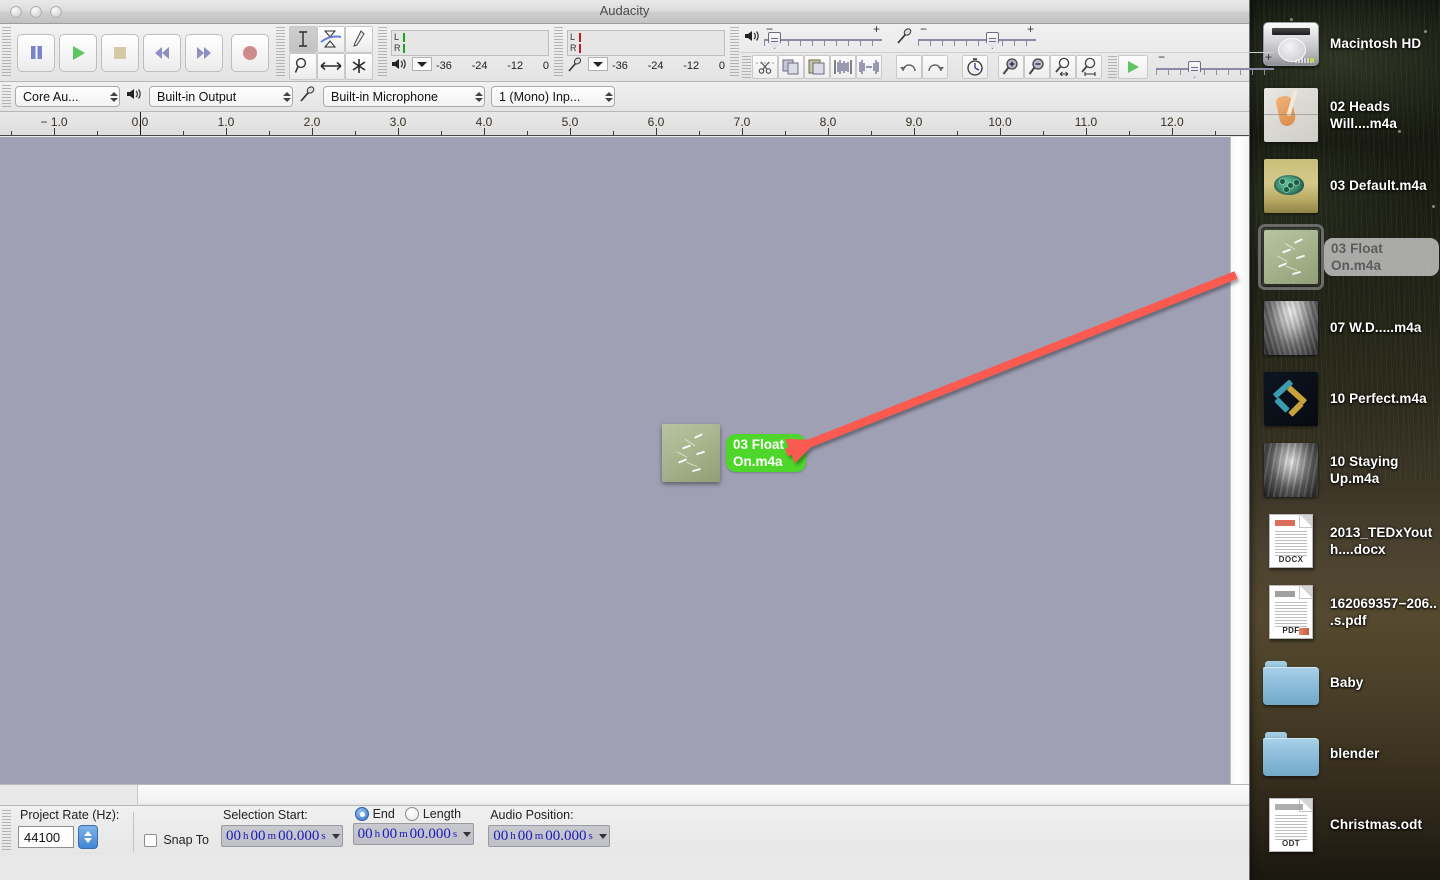 Image resolution: width=1440 pixels, height=880 pixels. What do you see at coordinates (766, 453) in the screenshot?
I see `dragged-file-label: 03 Float On.m4a` at bounding box center [766, 453].